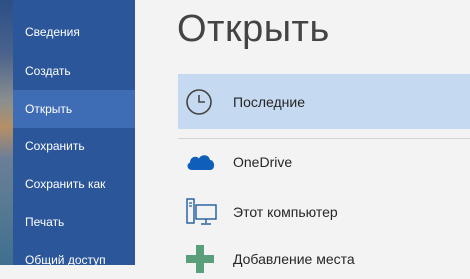 The image size is (470, 279). What do you see at coordinates (269, 101) in the screenshot?
I see `location-label: Последние` at bounding box center [269, 101].